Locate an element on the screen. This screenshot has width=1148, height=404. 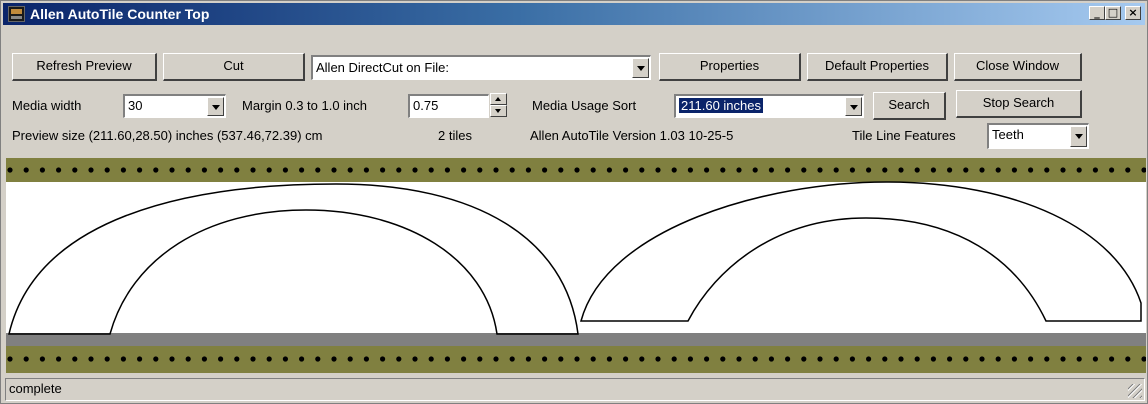
maximize-button: □ is located at coordinates (1113, 13).